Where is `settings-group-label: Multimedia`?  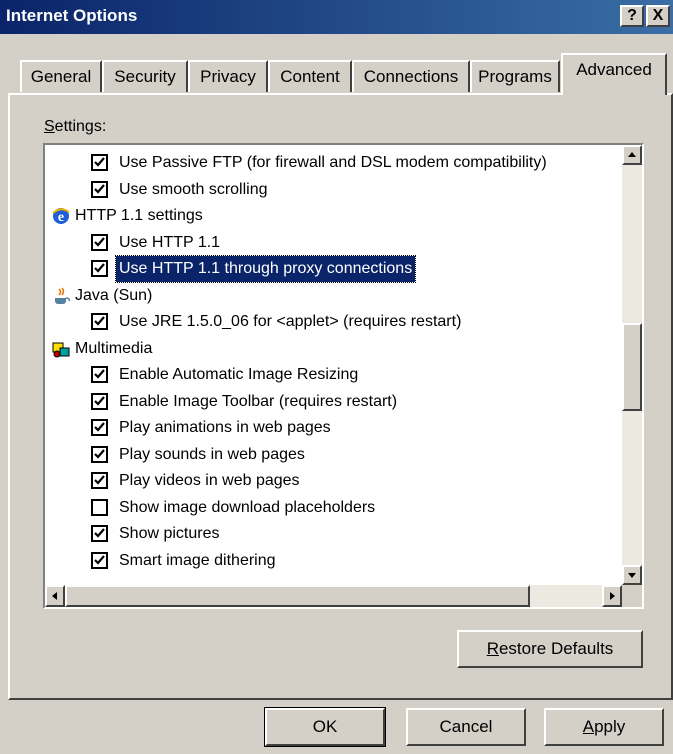
settings-group-label: Multimedia is located at coordinates (114, 348).